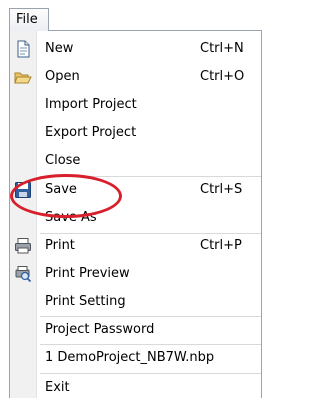  What do you see at coordinates (100, 329) in the screenshot?
I see `menu-item-project-password-label: Project Password` at bounding box center [100, 329].